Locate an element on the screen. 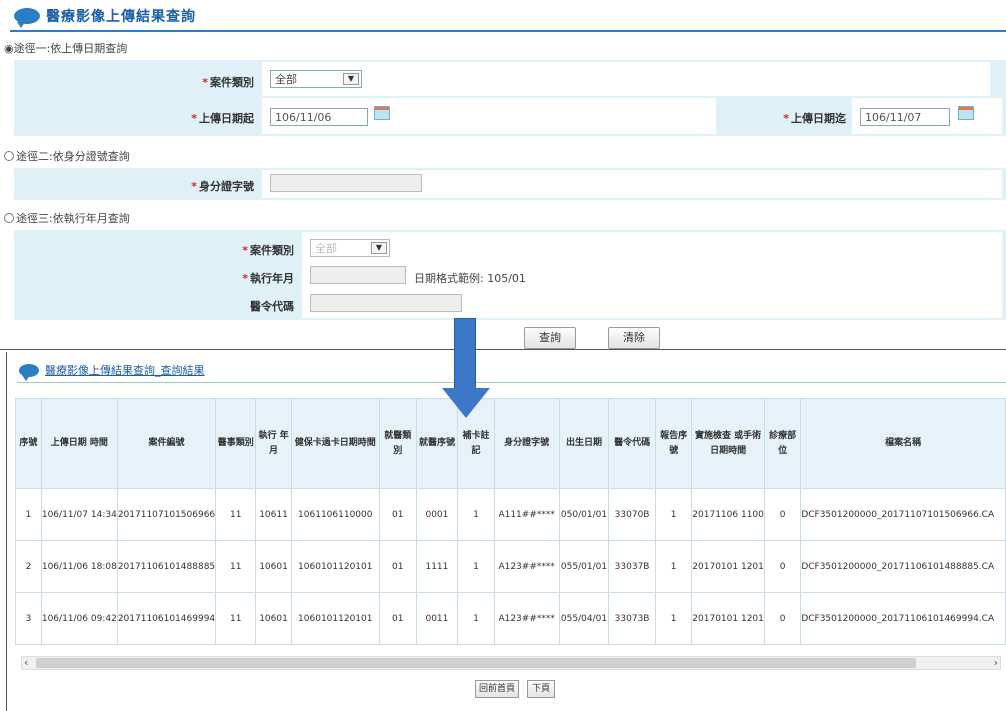 The image size is (1006, 711). query-panel-header: 醫療影像上傳結果查詢 is located at coordinates (105, 17).